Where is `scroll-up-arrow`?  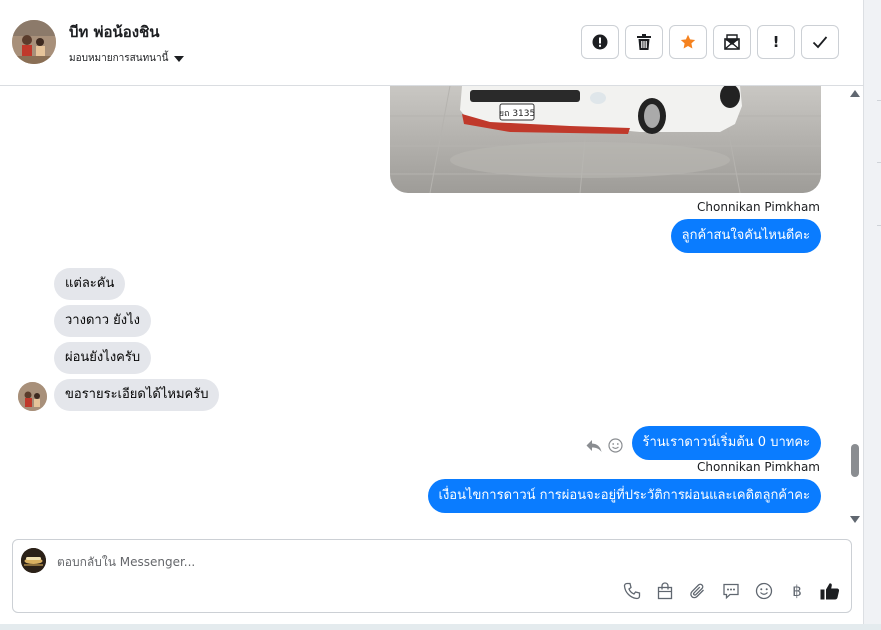
scroll-up-arrow is located at coordinates (855, 93).